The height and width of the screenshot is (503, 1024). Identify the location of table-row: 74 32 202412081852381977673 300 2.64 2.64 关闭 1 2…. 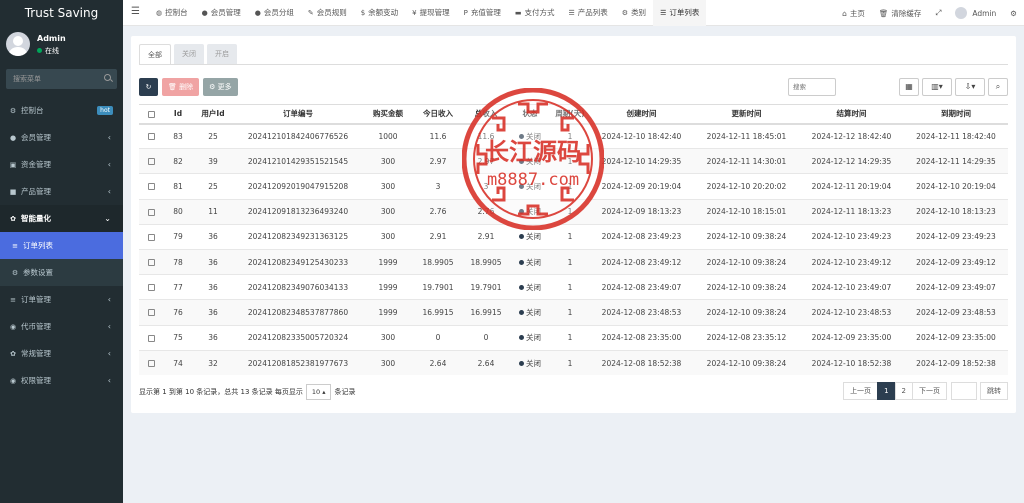
(573, 362).